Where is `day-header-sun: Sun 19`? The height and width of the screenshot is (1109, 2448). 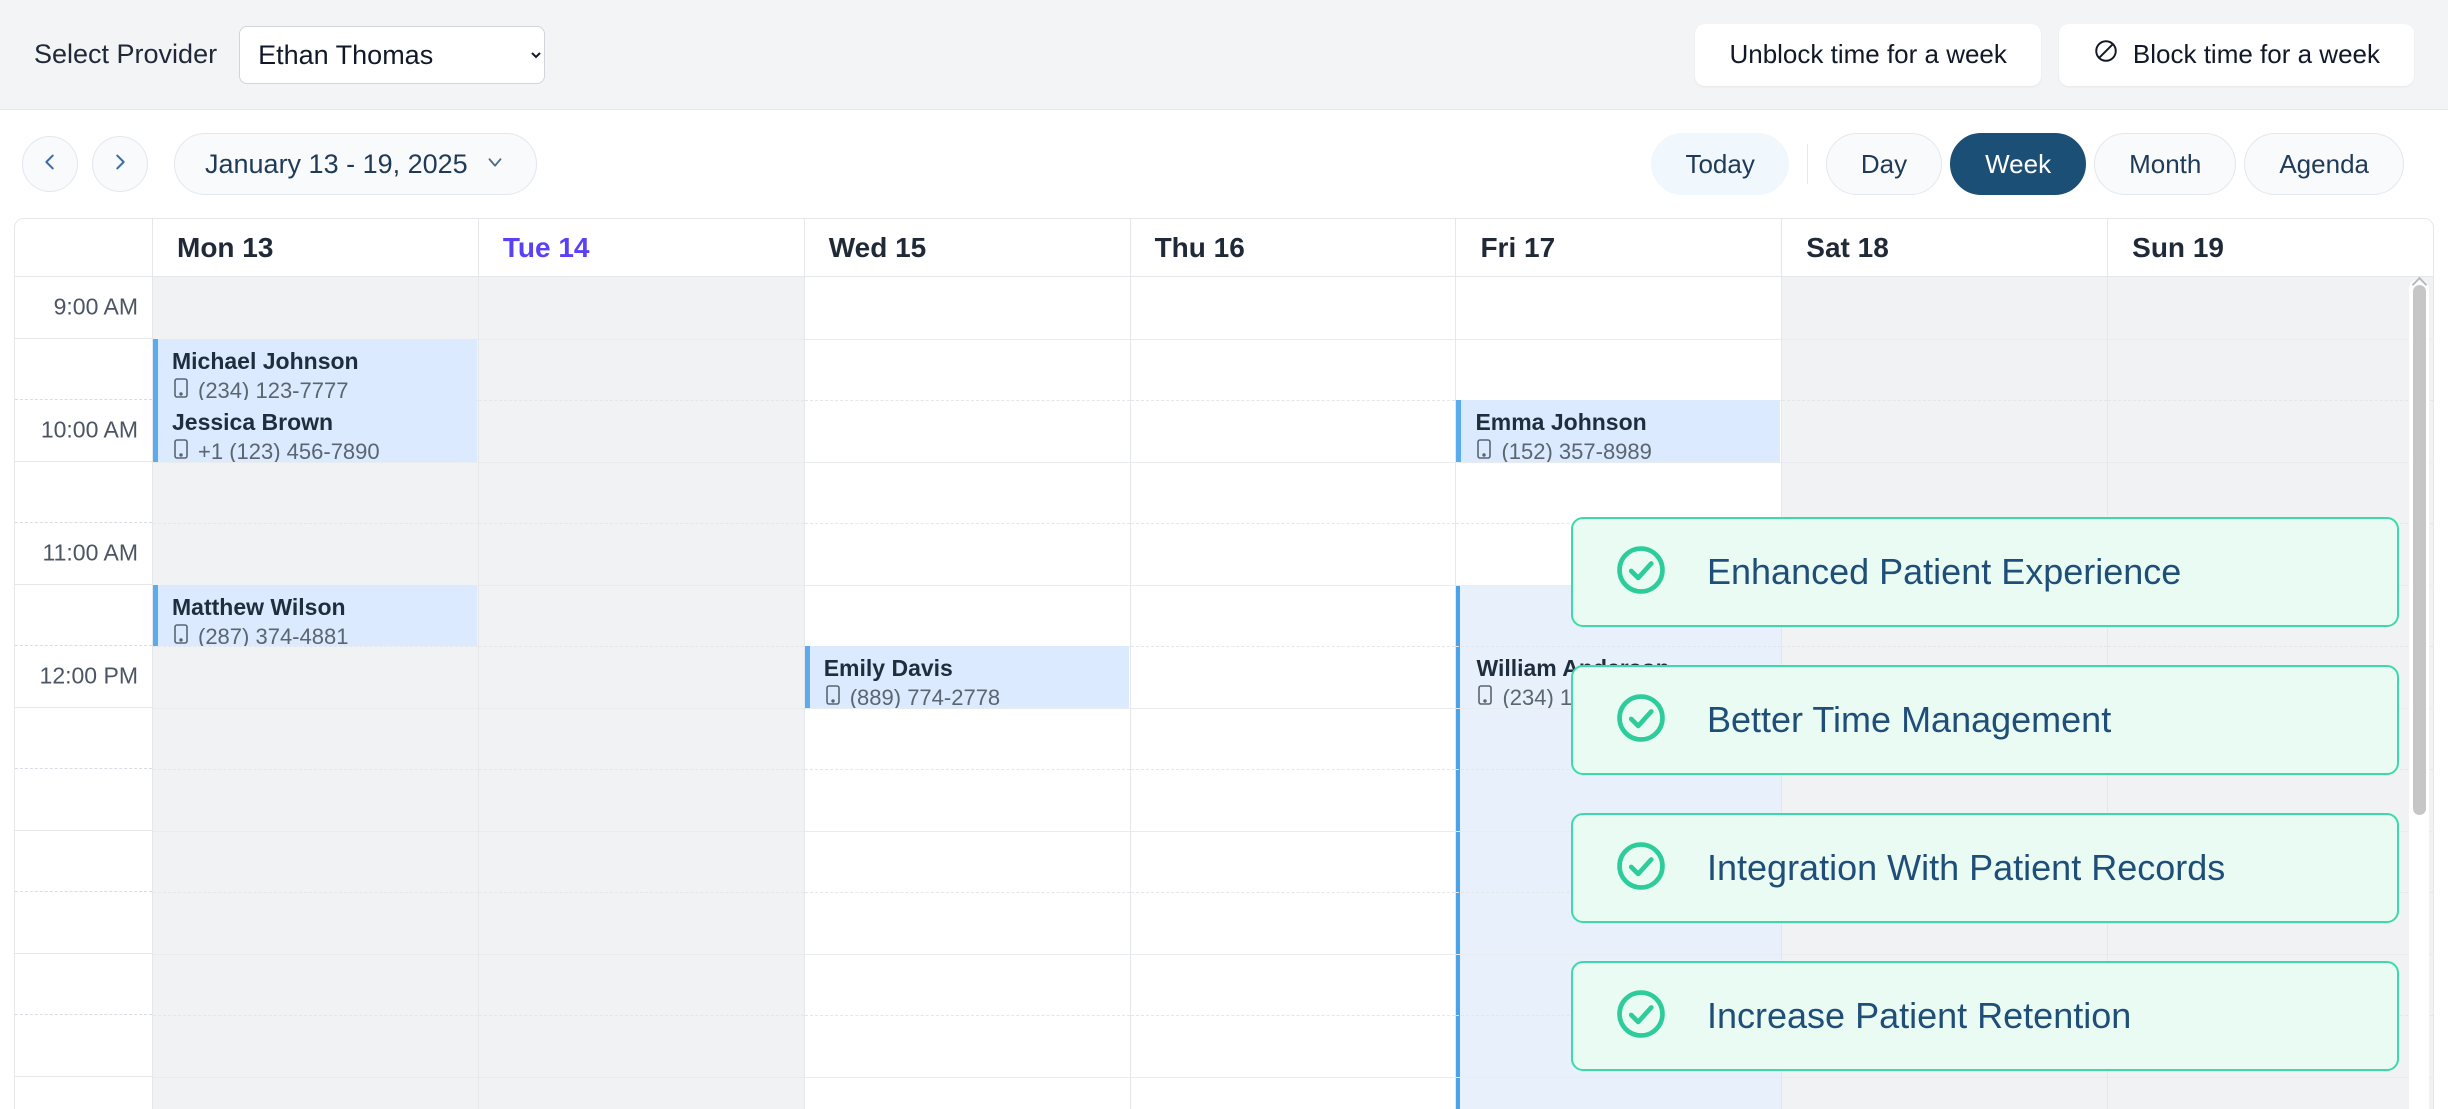
day-header-sun: Sun 19 is located at coordinates (2270, 247).